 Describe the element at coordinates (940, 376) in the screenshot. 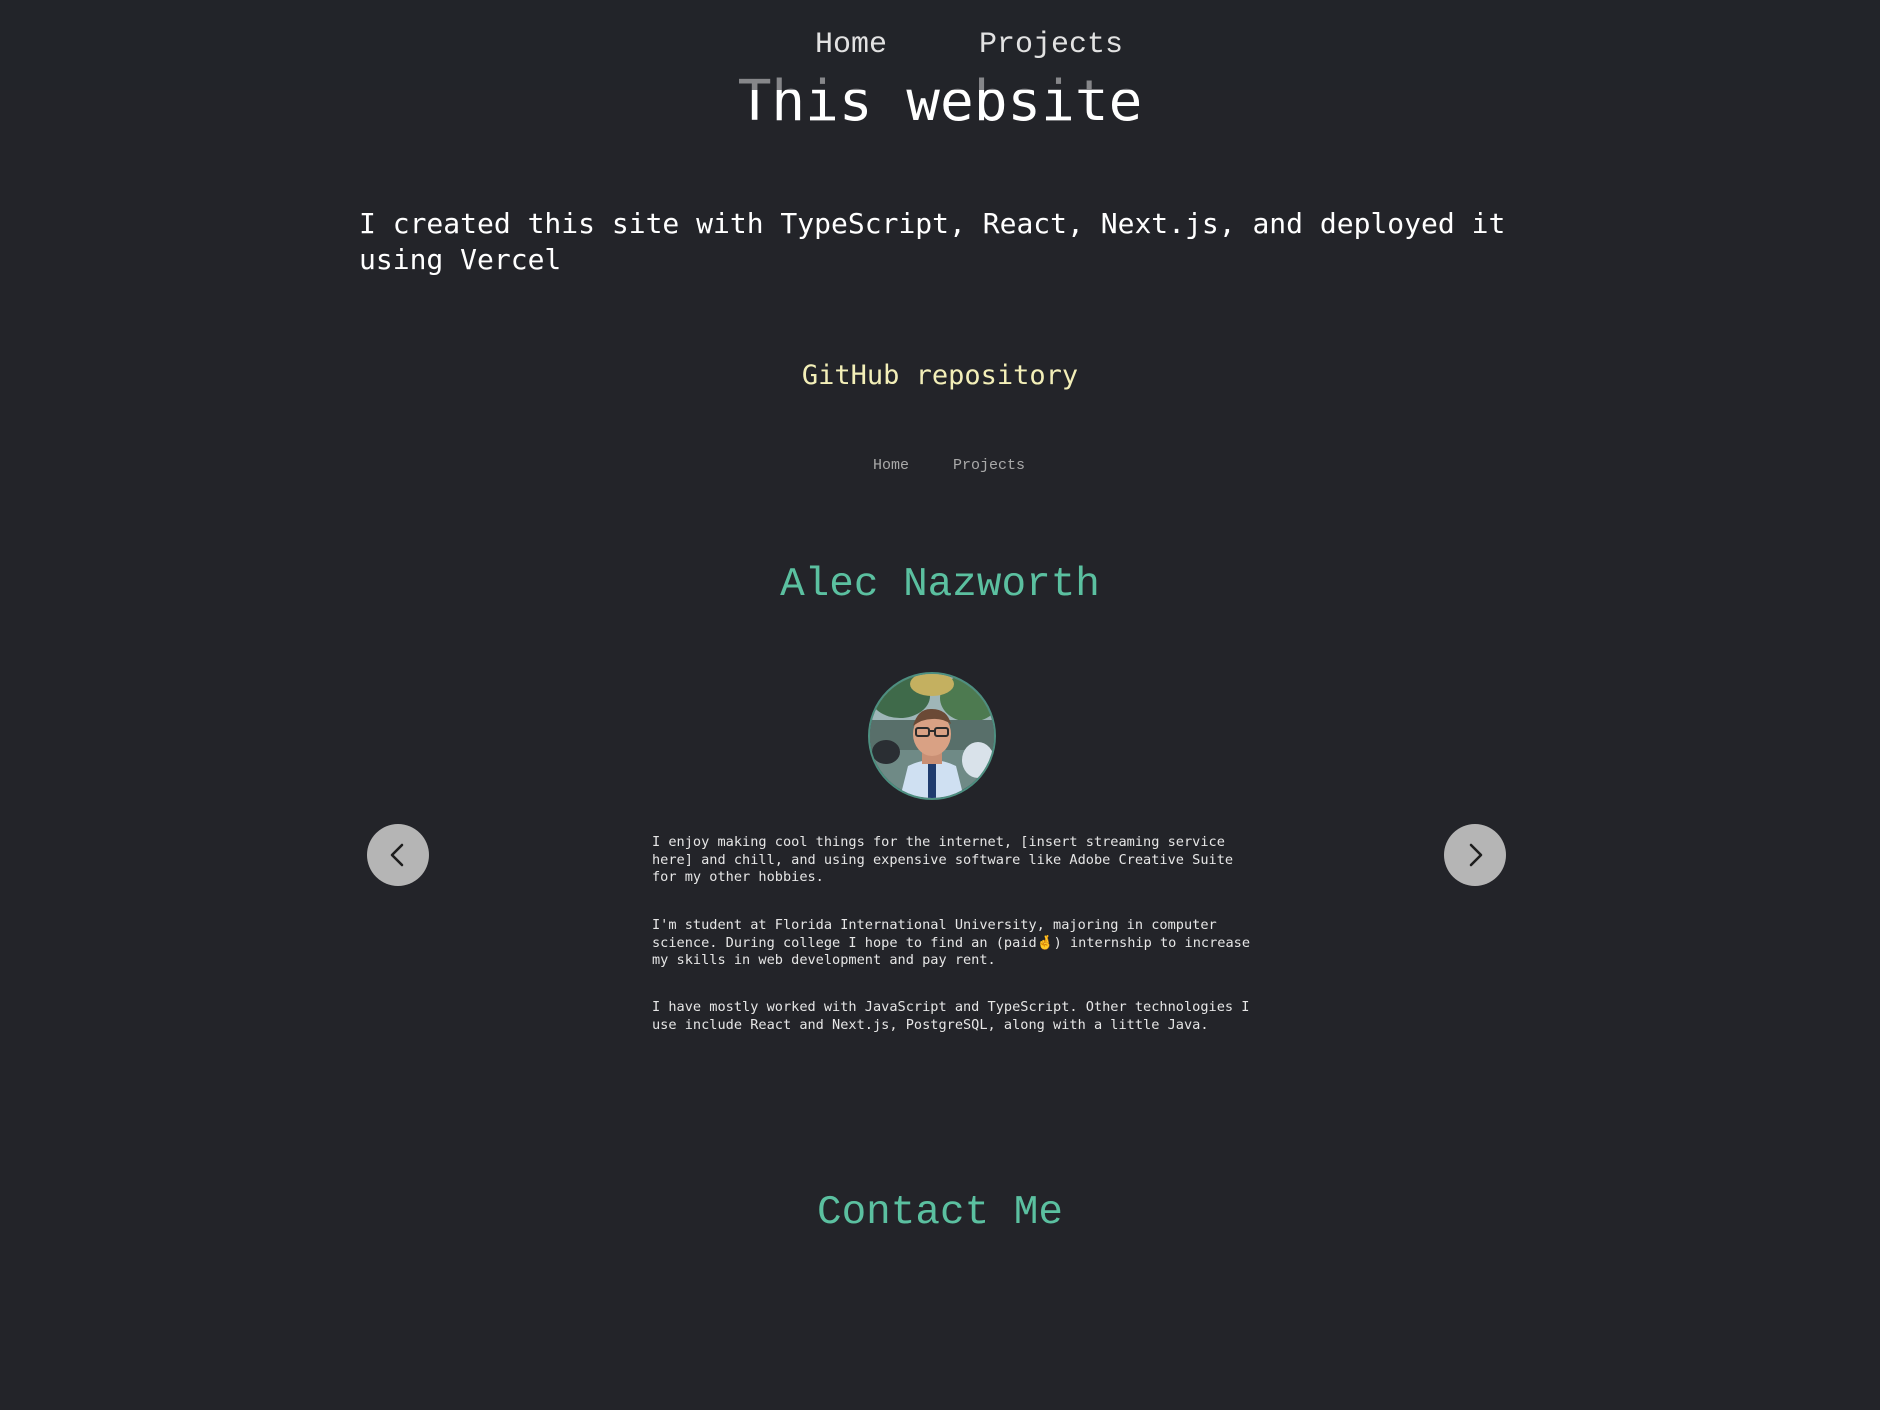

I see `github-repository-link: GitHub repository` at that location.